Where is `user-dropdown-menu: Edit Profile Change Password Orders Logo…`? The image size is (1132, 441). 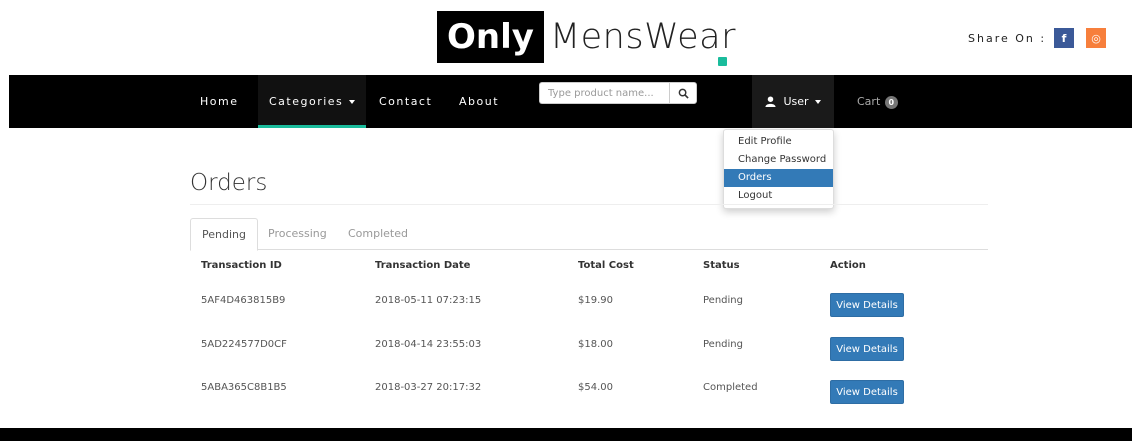
user-dropdown-menu: Edit Profile Change Password Orders Logo… is located at coordinates (778, 169).